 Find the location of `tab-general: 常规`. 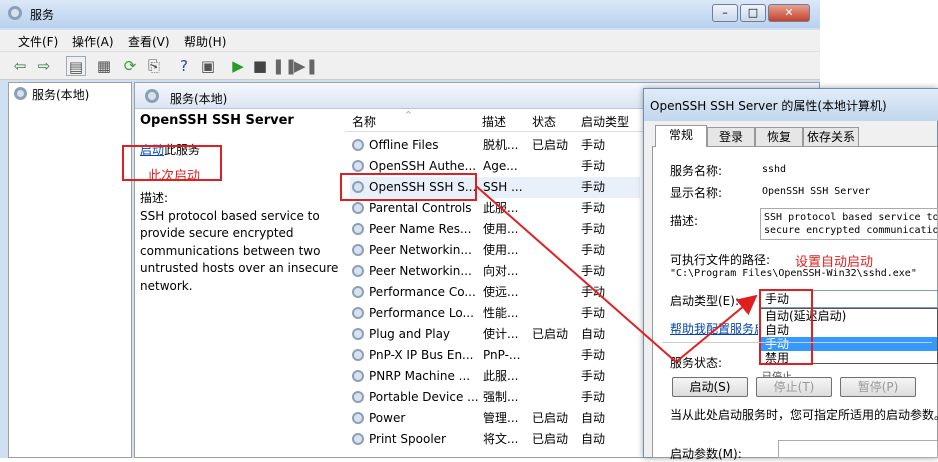

tab-general: 常规 is located at coordinates (681, 136).